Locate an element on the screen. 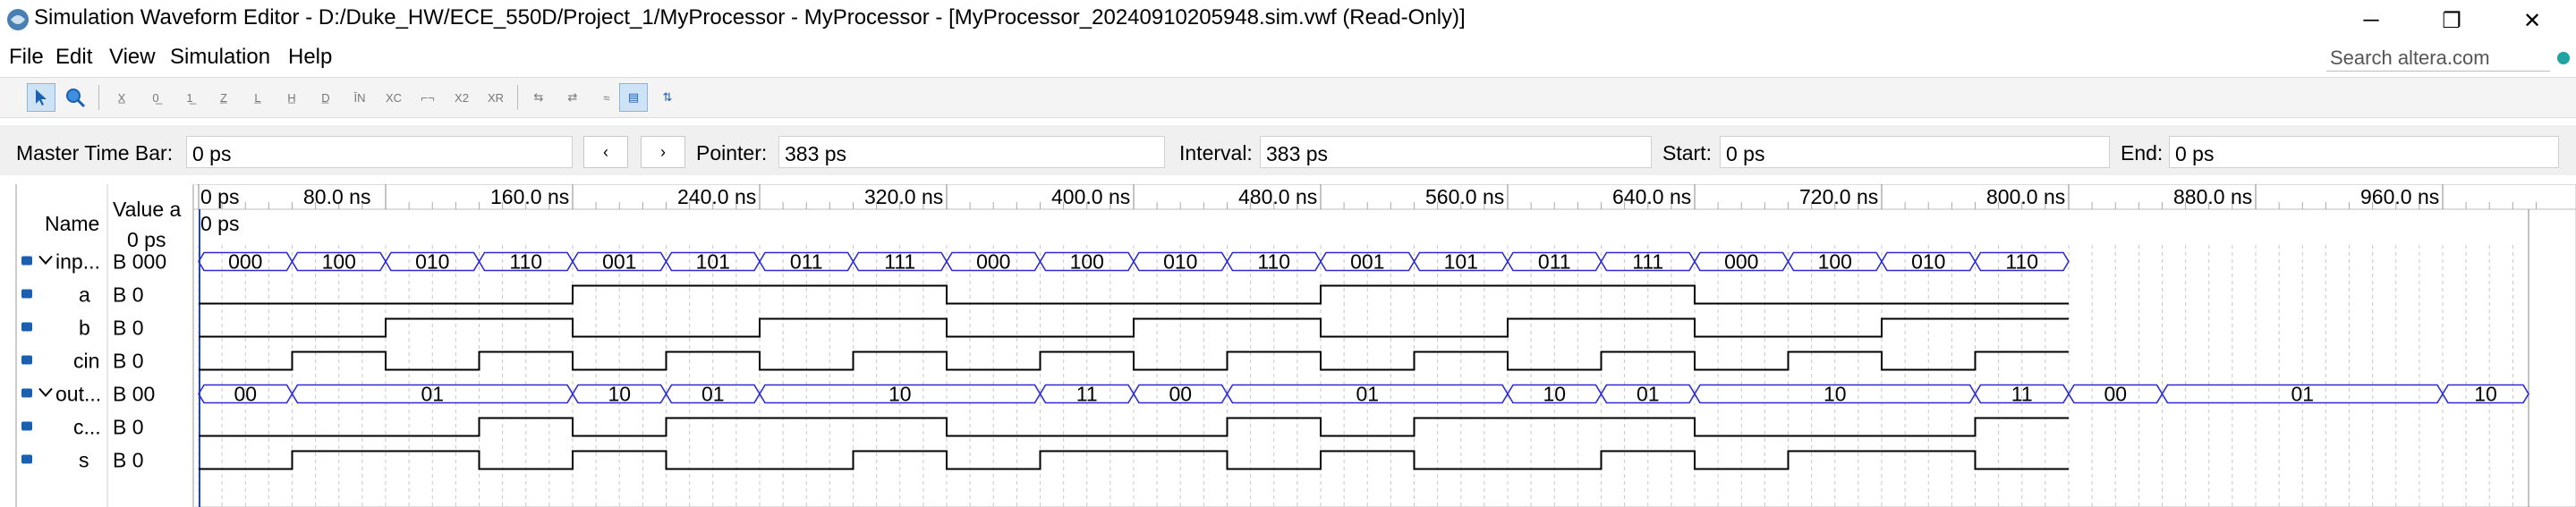  force-weak-high-button: H̲ is located at coordinates (291, 97).